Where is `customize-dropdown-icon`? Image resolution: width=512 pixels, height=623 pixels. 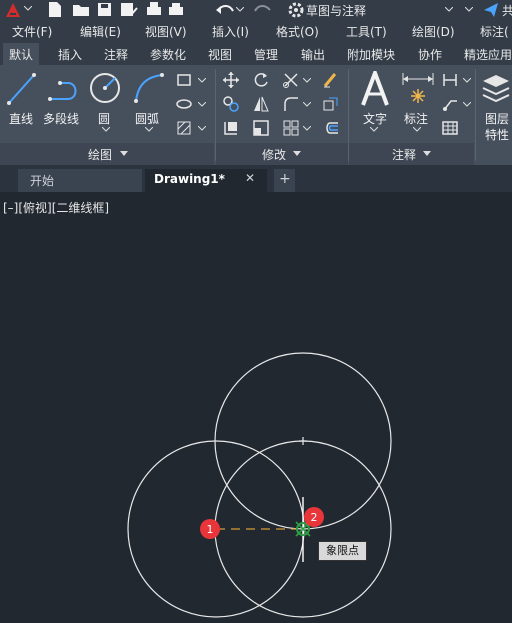
customize-dropdown-icon is located at coordinates (469, 10).